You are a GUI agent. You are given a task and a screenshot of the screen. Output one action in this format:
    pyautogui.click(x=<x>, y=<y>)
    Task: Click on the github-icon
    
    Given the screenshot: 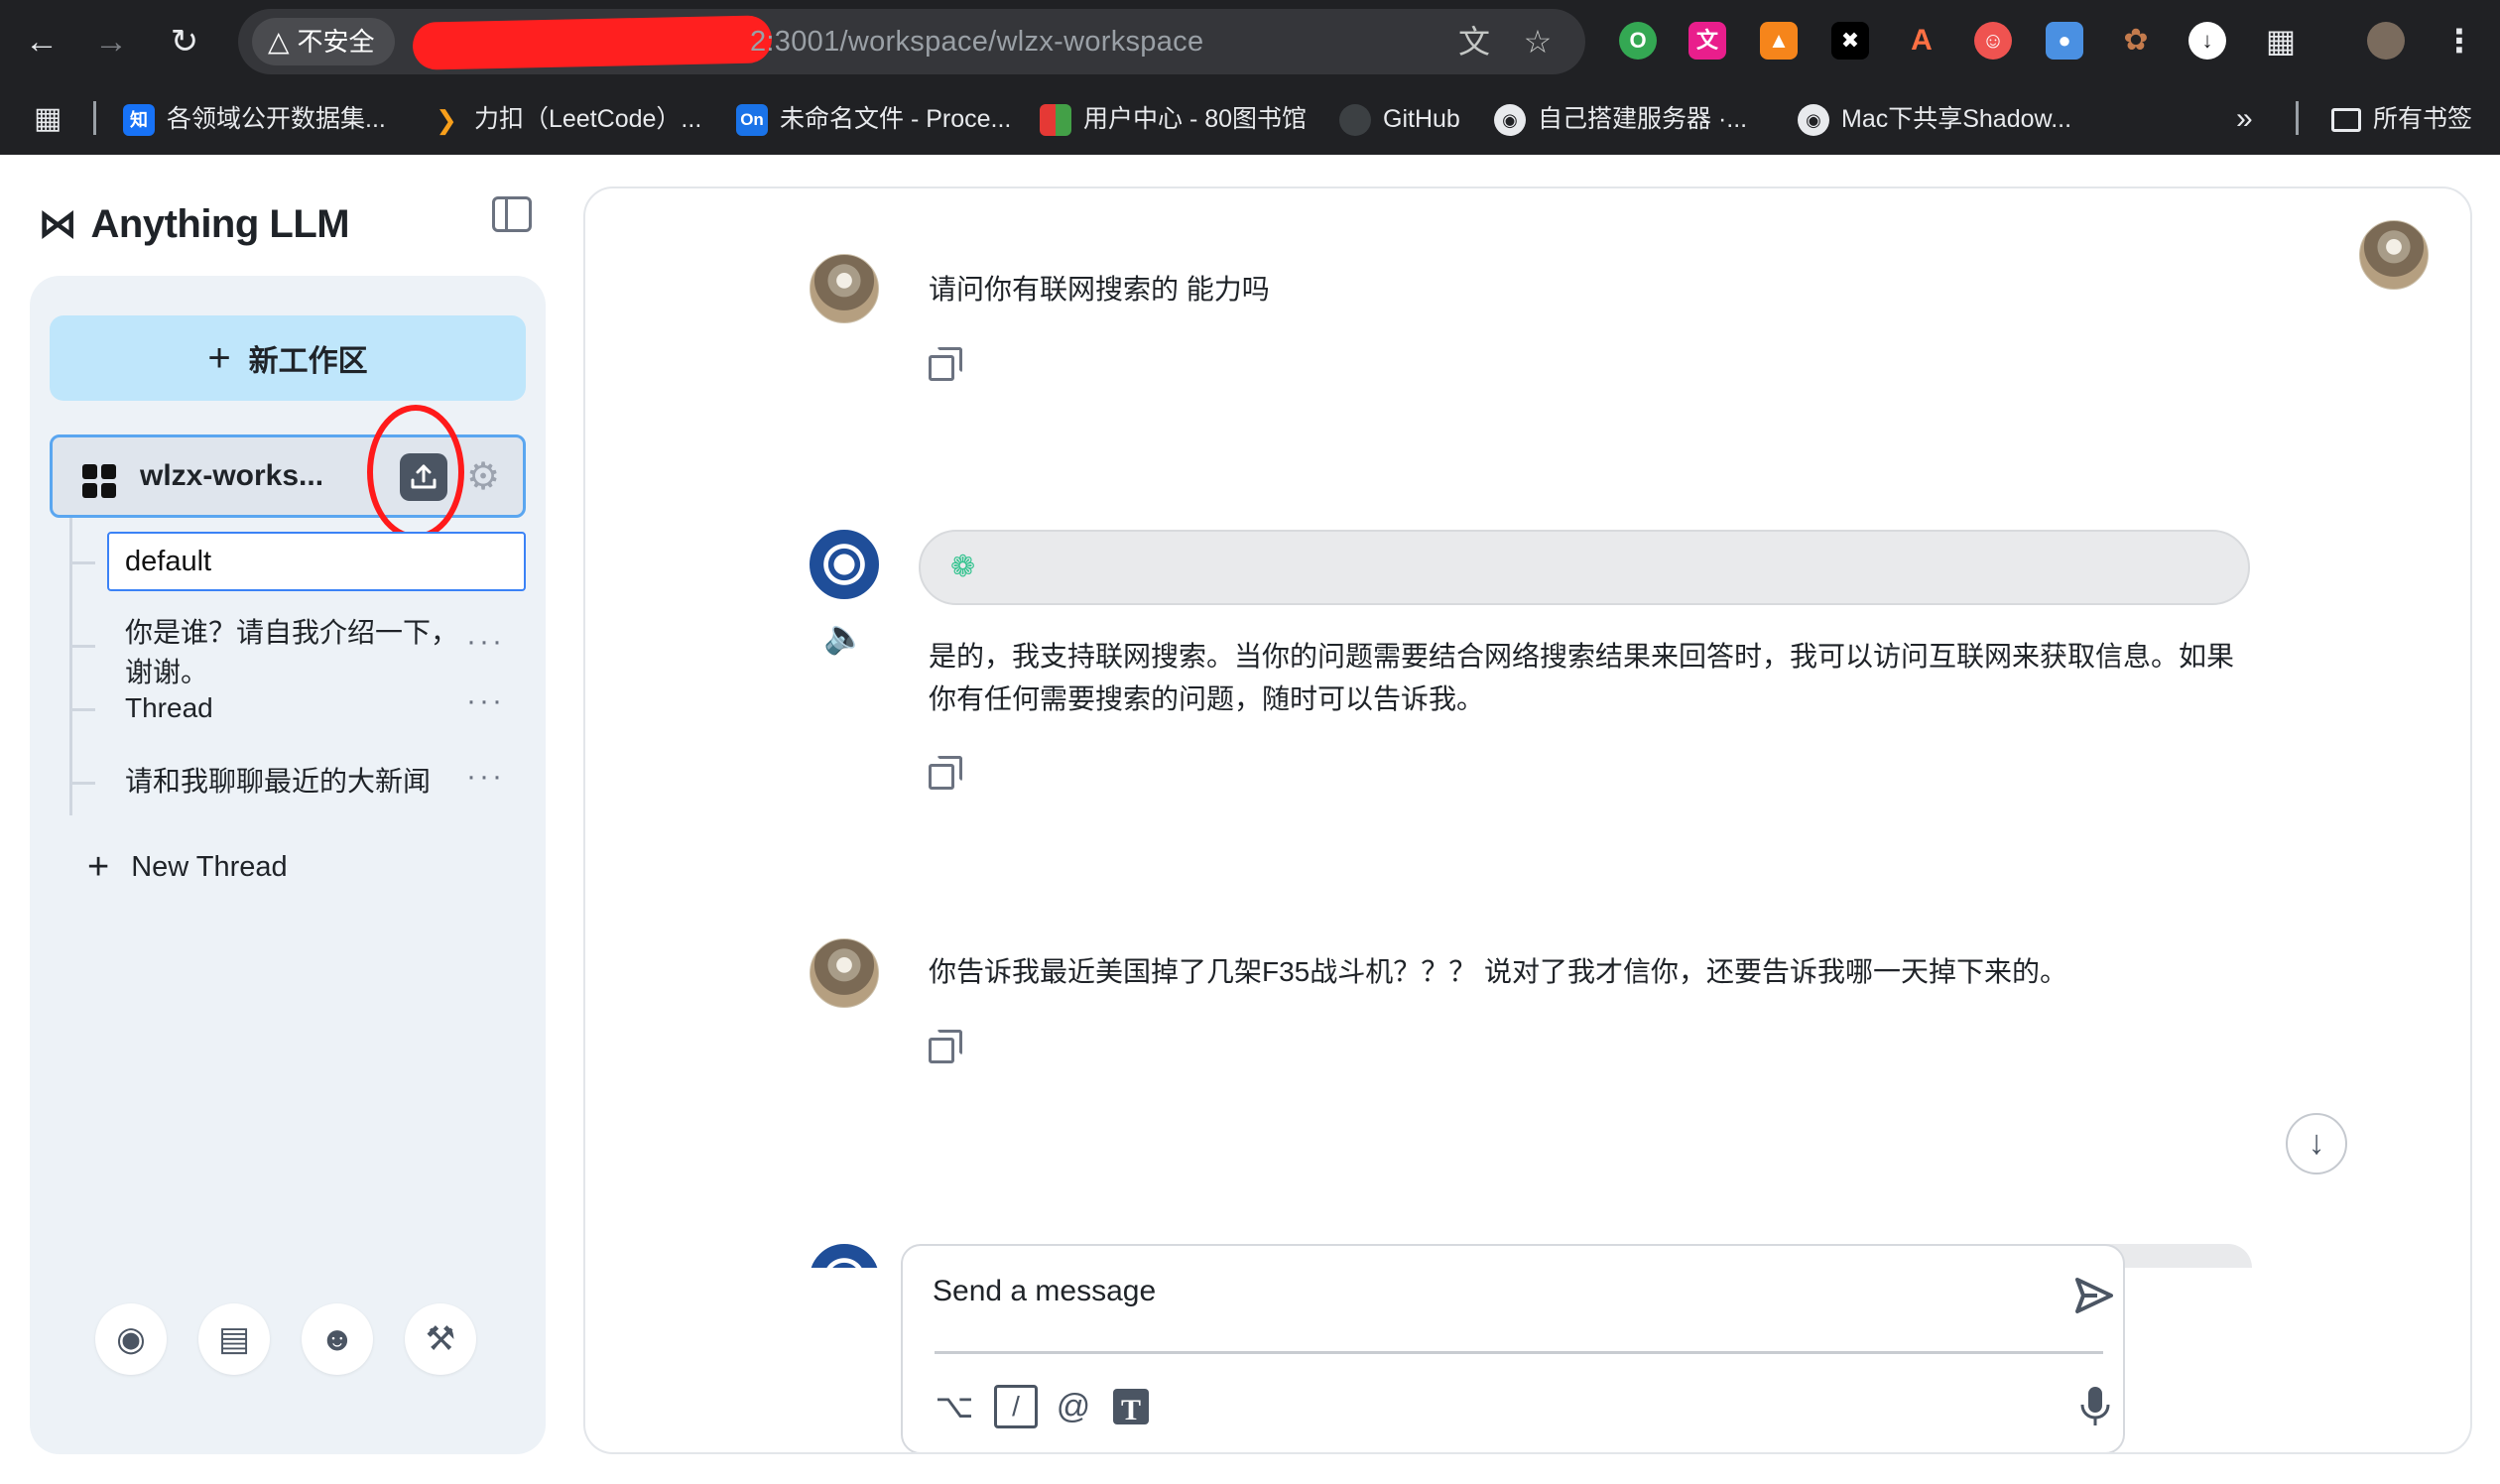 What is the action you would take?
    pyautogui.click(x=1355, y=120)
    